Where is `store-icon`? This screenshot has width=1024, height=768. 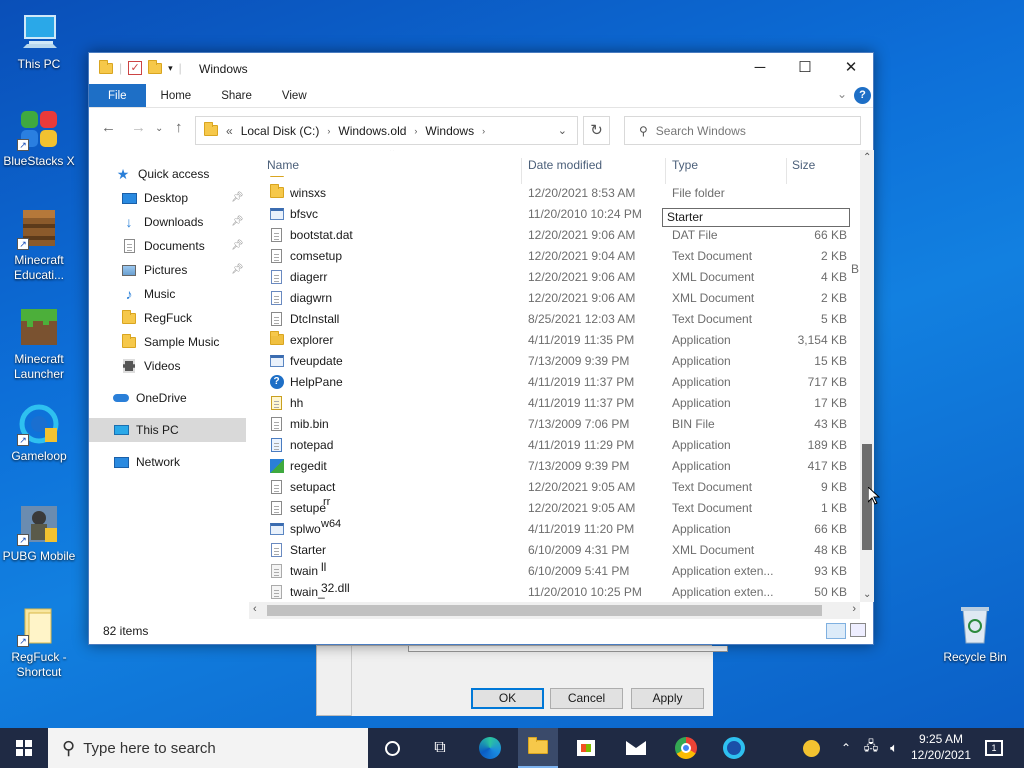 store-icon is located at coordinates (586, 748).